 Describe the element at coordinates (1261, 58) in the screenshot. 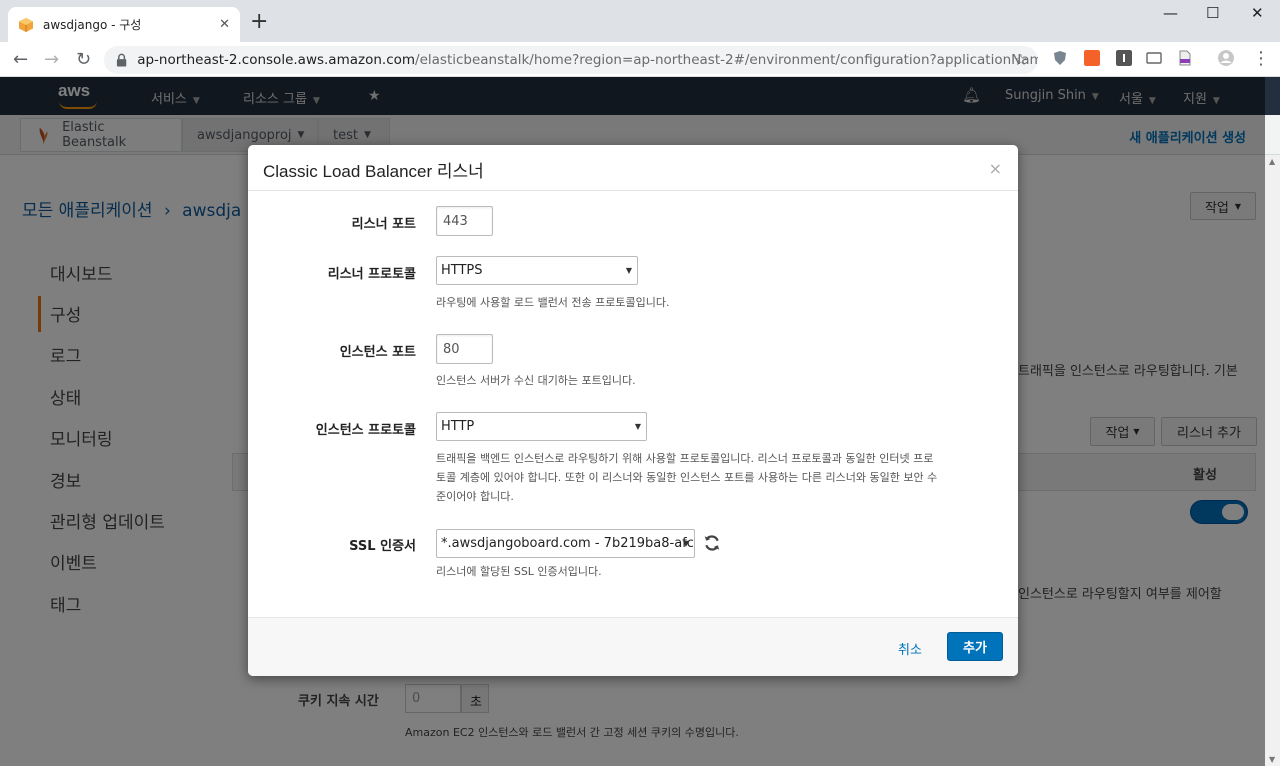

I see `browser-menu-icon: ⋮` at that location.